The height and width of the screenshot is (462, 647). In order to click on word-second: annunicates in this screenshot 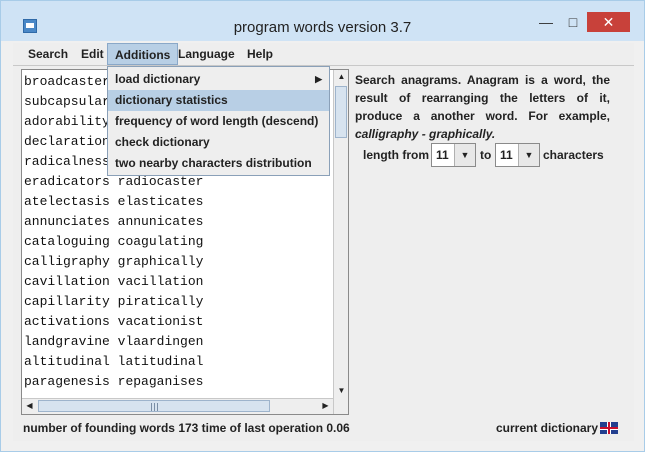, I will do `click(160, 221)`.